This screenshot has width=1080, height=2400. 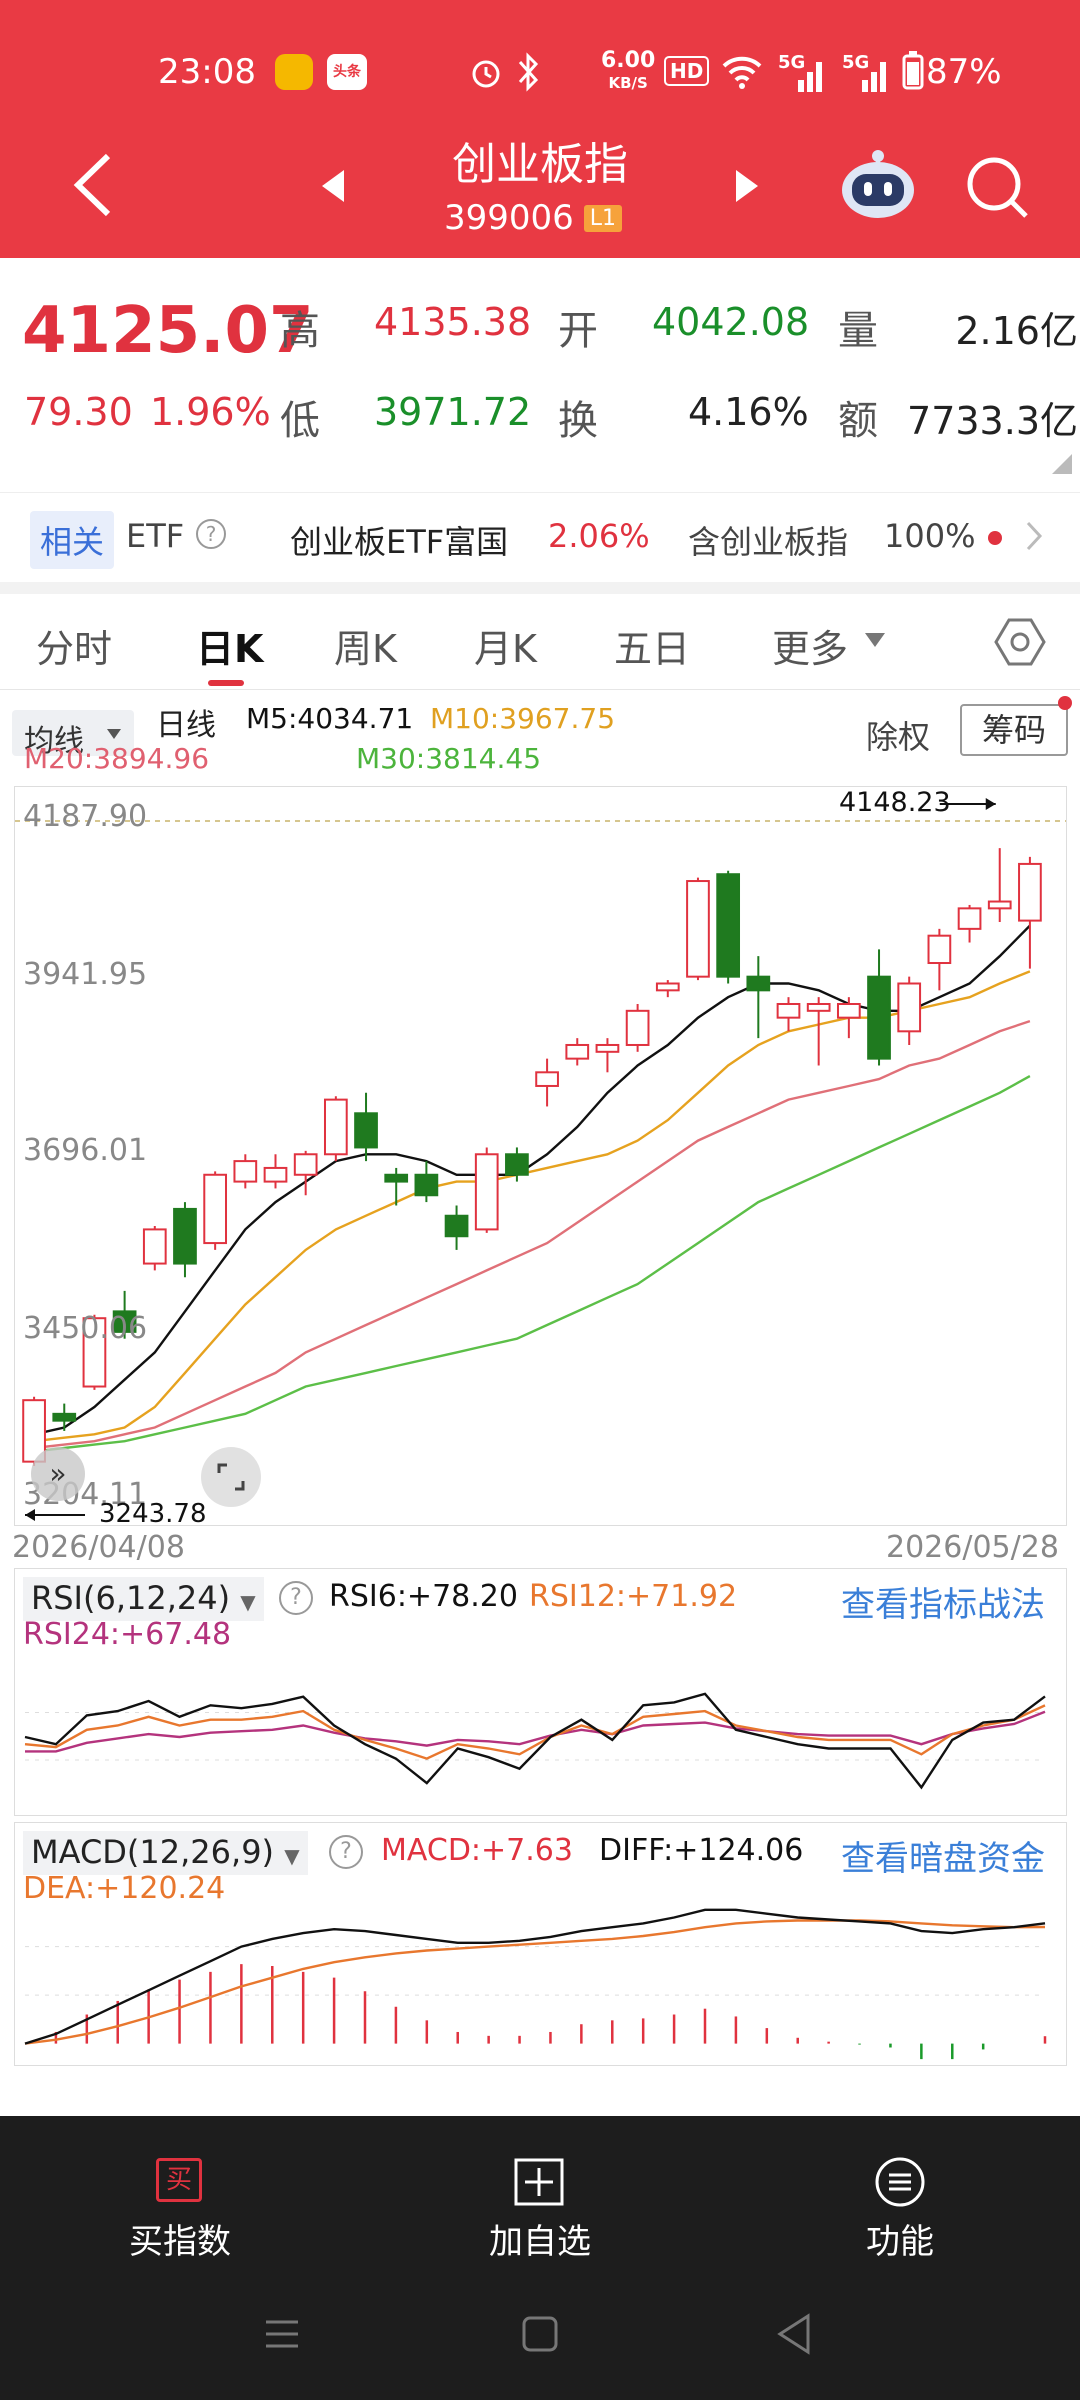 I want to click on alarm-icon, so click(x=486, y=74).